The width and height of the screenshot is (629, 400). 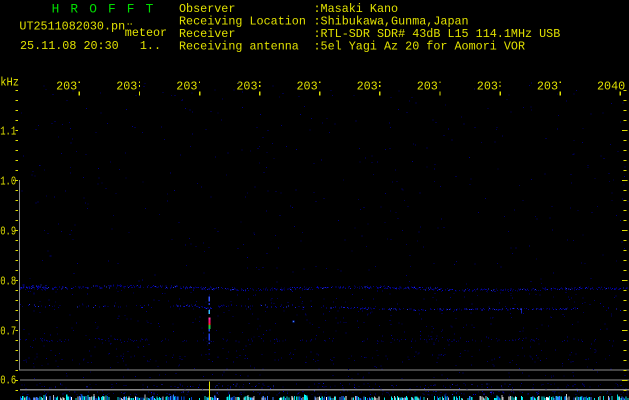 What do you see at coordinates (90, 46) in the screenshot?
I see `svg-text: 25.11.08 20:30 1..` at bounding box center [90, 46].